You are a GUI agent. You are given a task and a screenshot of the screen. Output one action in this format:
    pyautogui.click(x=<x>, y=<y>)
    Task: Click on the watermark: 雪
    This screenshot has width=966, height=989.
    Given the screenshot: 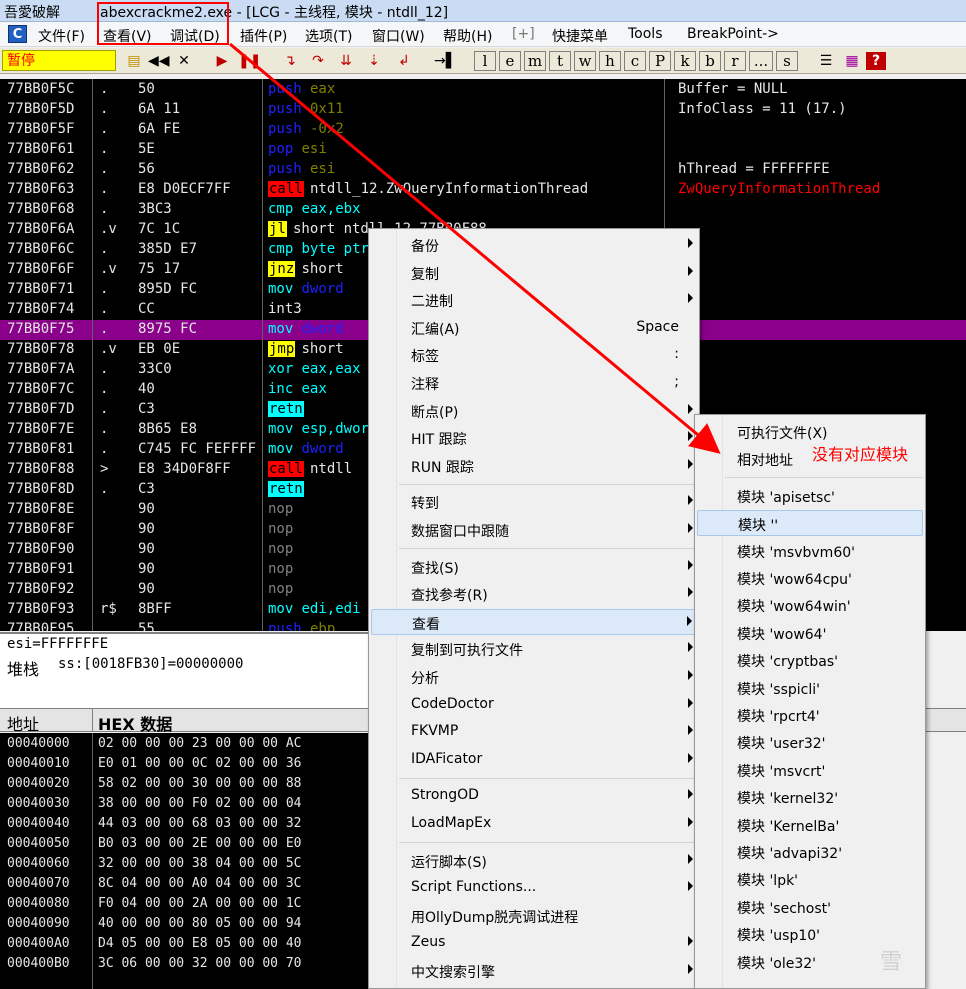 What is the action you would take?
    pyautogui.click(x=891, y=962)
    